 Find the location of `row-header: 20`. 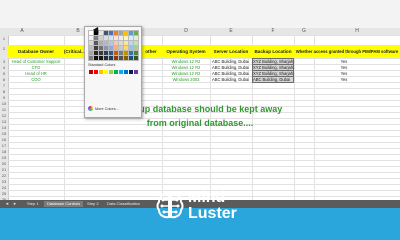

row-header: 20 is located at coordinates (4, 163).